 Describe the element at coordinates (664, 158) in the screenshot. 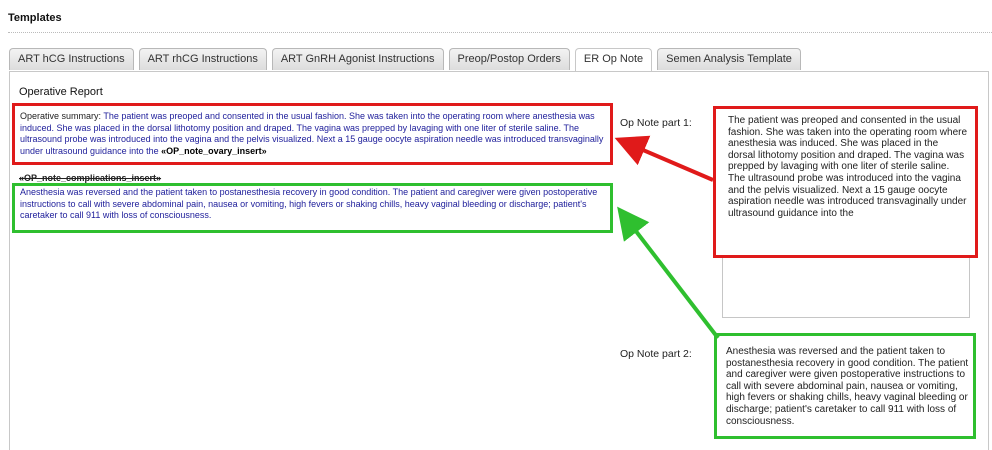

I see `red-arrow` at that location.